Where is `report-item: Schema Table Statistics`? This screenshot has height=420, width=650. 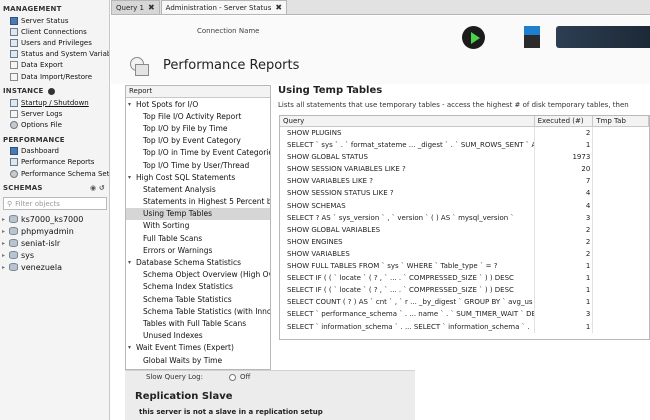 report-item: Schema Table Statistics is located at coordinates (198, 299).